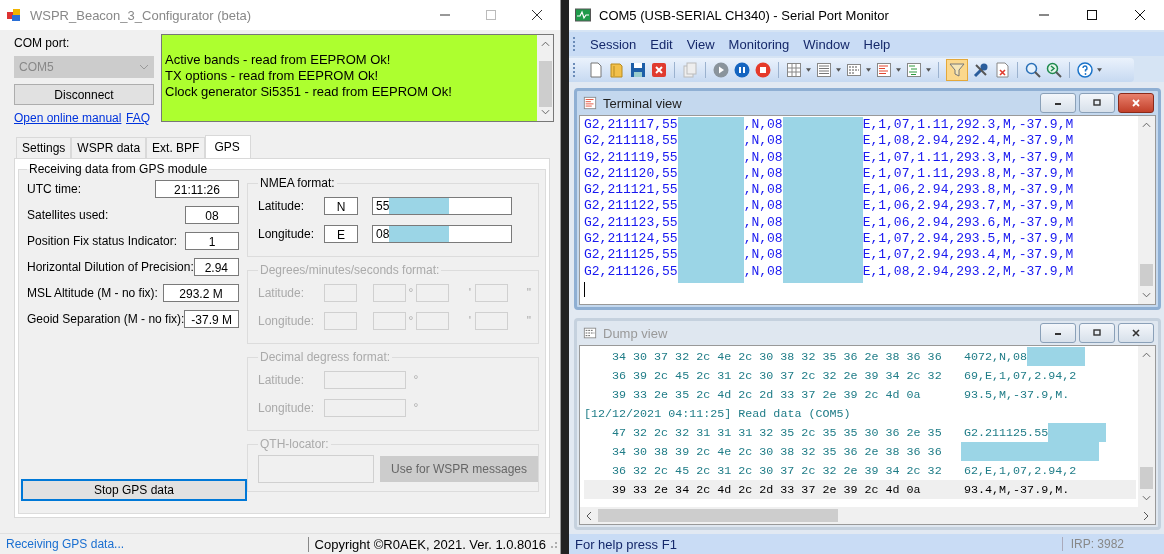 This screenshot has height=554, width=1164. What do you see at coordinates (1054, 70) in the screenshot?
I see `search-next-icon` at bounding box center [1054, 70].